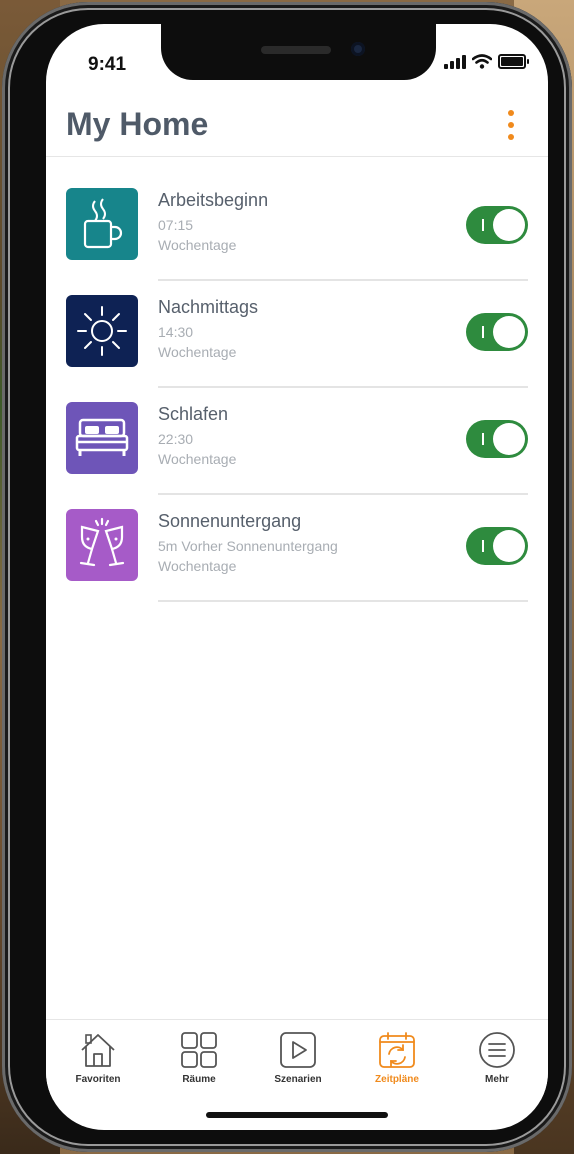  I want to click on front-camera, so click(358, 49).